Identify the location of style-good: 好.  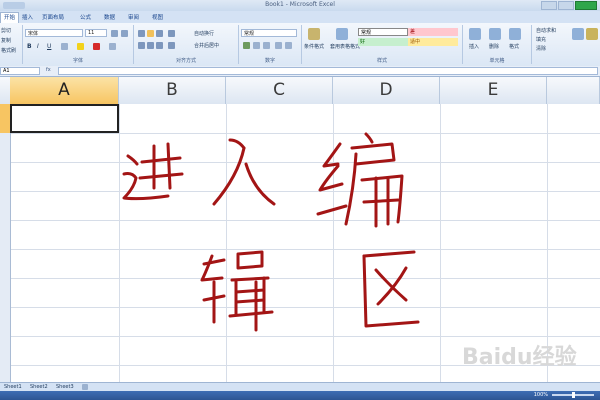
(383, 42).